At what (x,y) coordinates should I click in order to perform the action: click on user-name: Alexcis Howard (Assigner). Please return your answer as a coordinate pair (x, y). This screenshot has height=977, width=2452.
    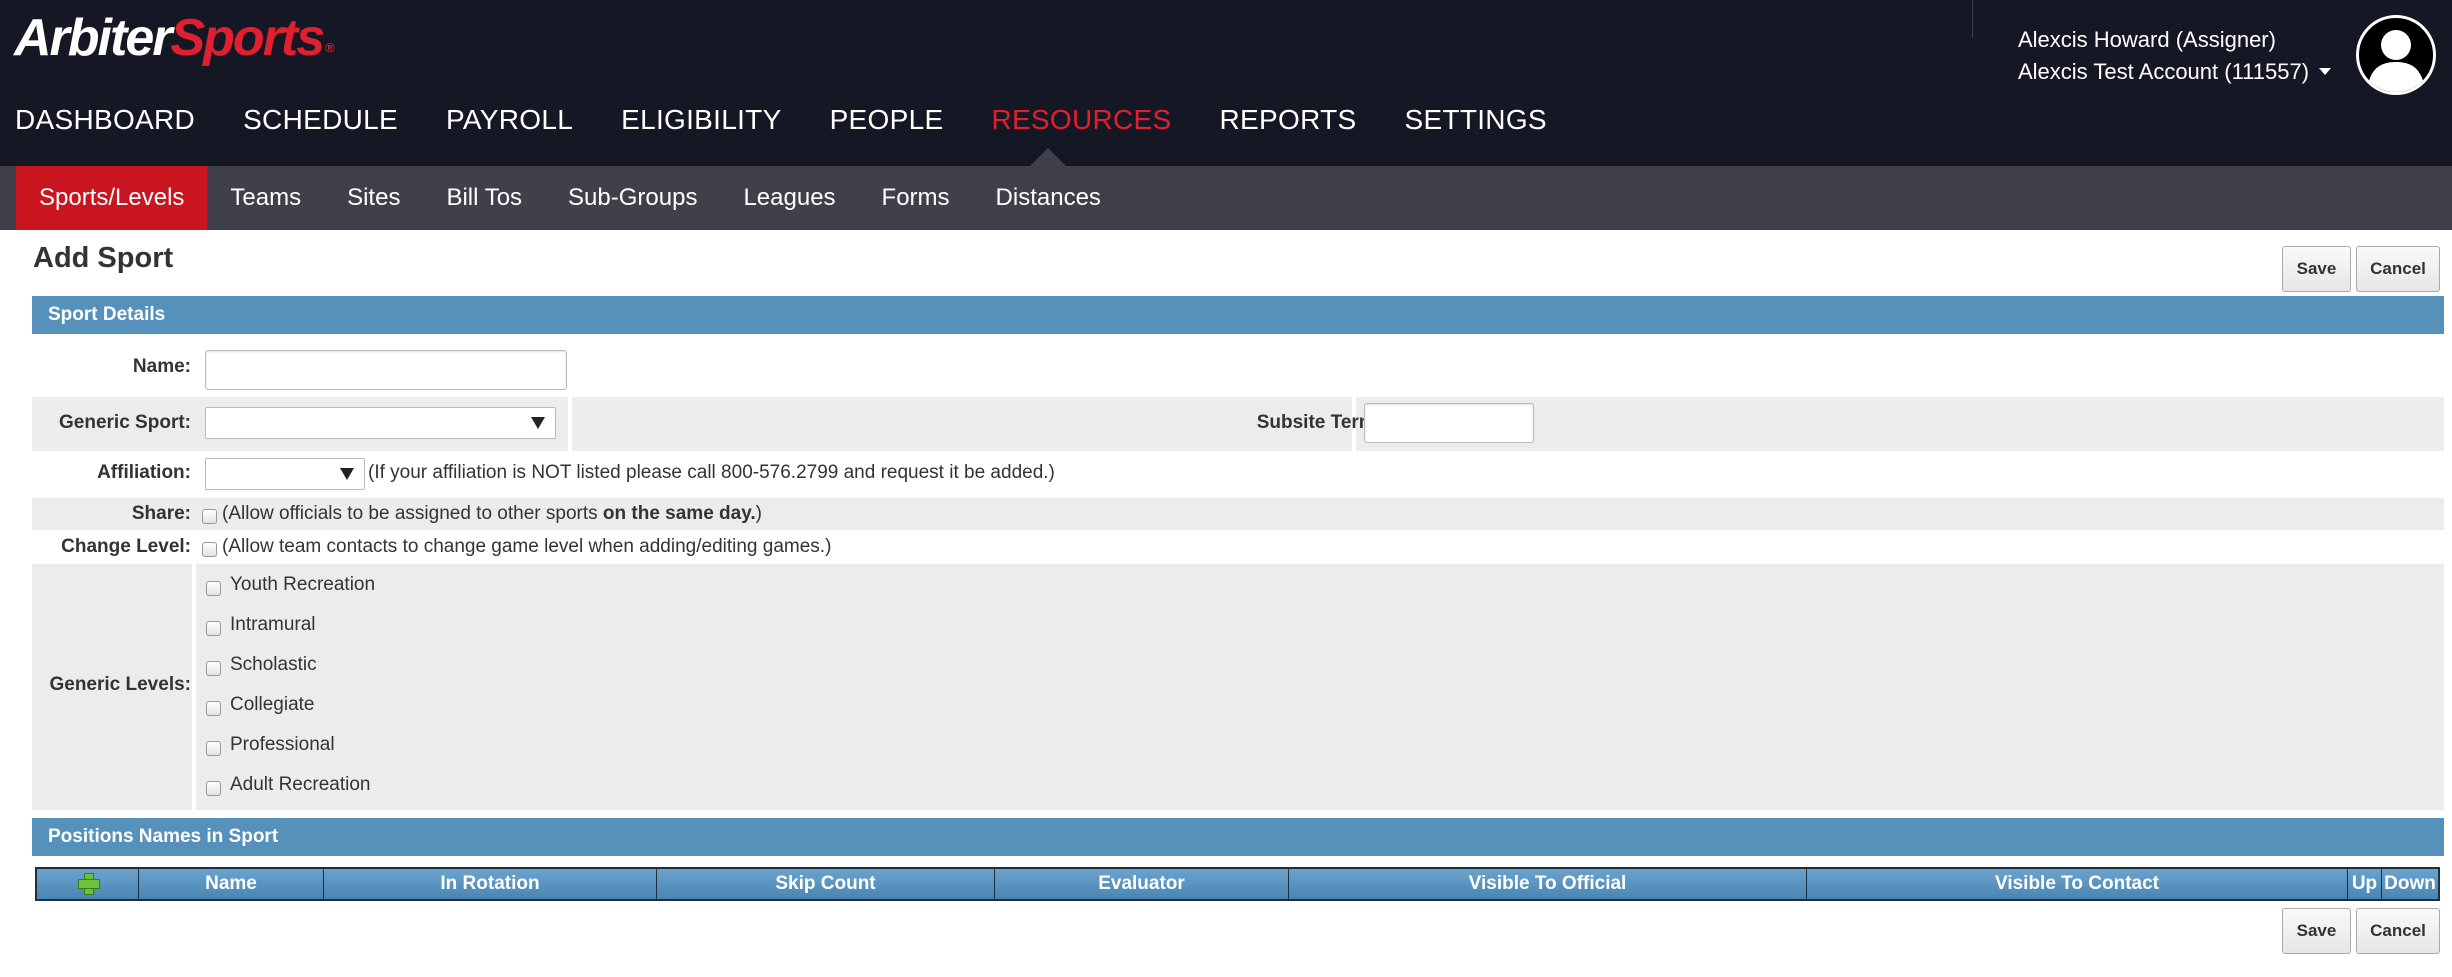
    Looking at the image, I should click on (2147, 39).